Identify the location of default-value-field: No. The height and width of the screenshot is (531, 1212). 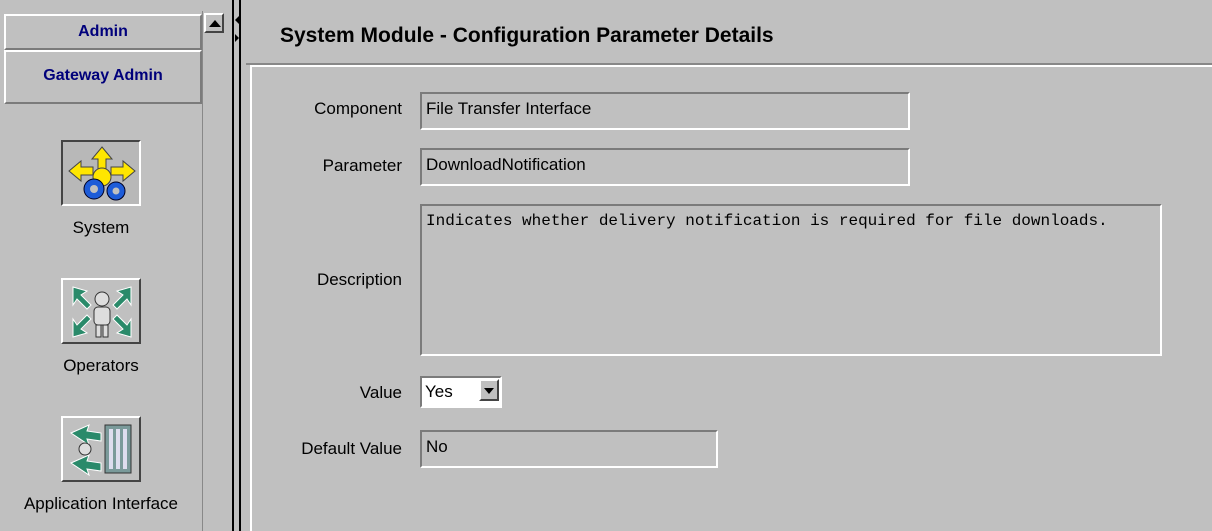
(569, 449).